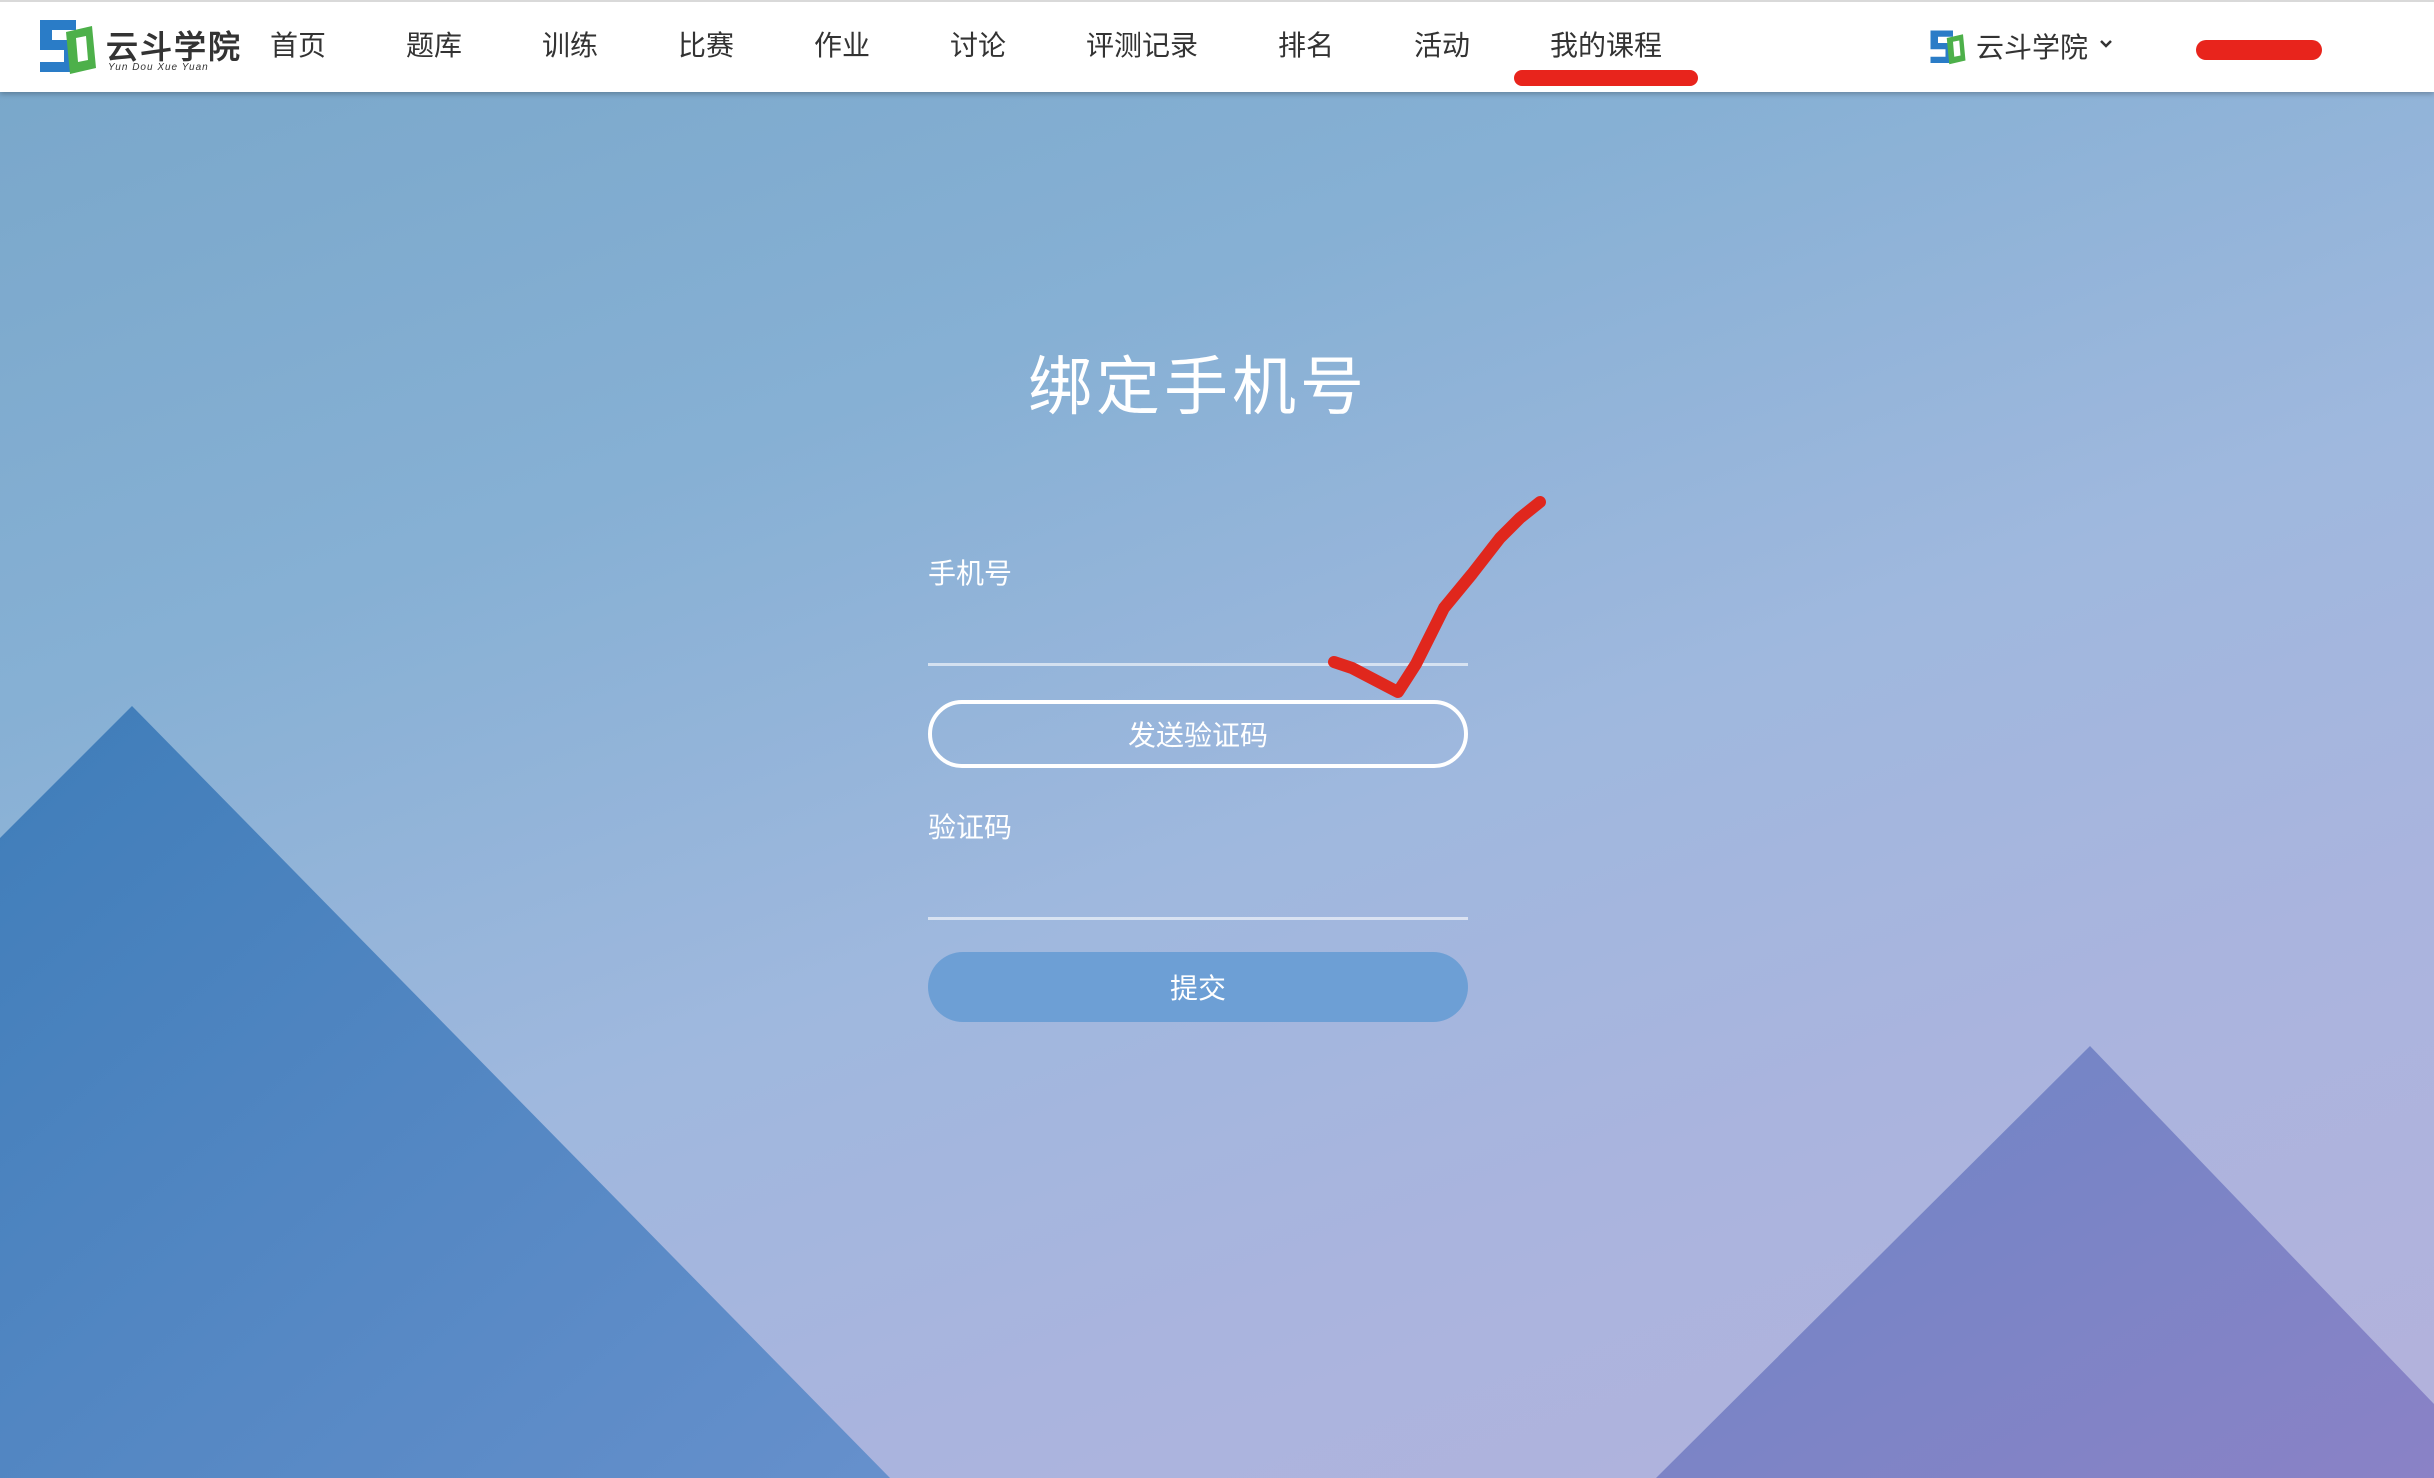 Image resolution: width=2434 pixels, height=1478 pixels. Describe the element at coordinates (1606, 78) in the screenshot. I see `annotation-underline` at that location.